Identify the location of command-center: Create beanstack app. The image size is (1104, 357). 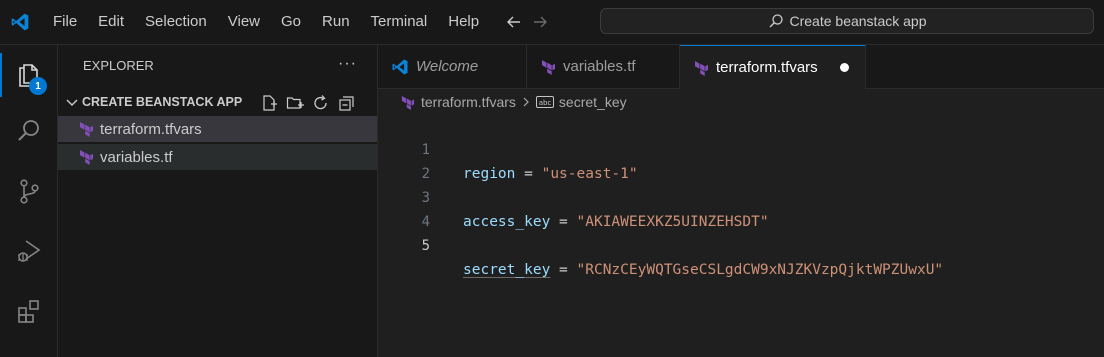
(847, 21).